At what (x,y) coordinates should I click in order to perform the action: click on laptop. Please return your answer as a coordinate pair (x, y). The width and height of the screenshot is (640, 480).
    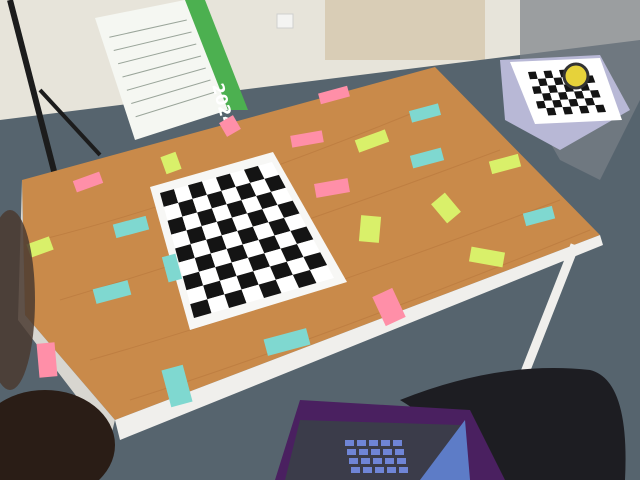
    Looking at the image, I should click on (390, 440).